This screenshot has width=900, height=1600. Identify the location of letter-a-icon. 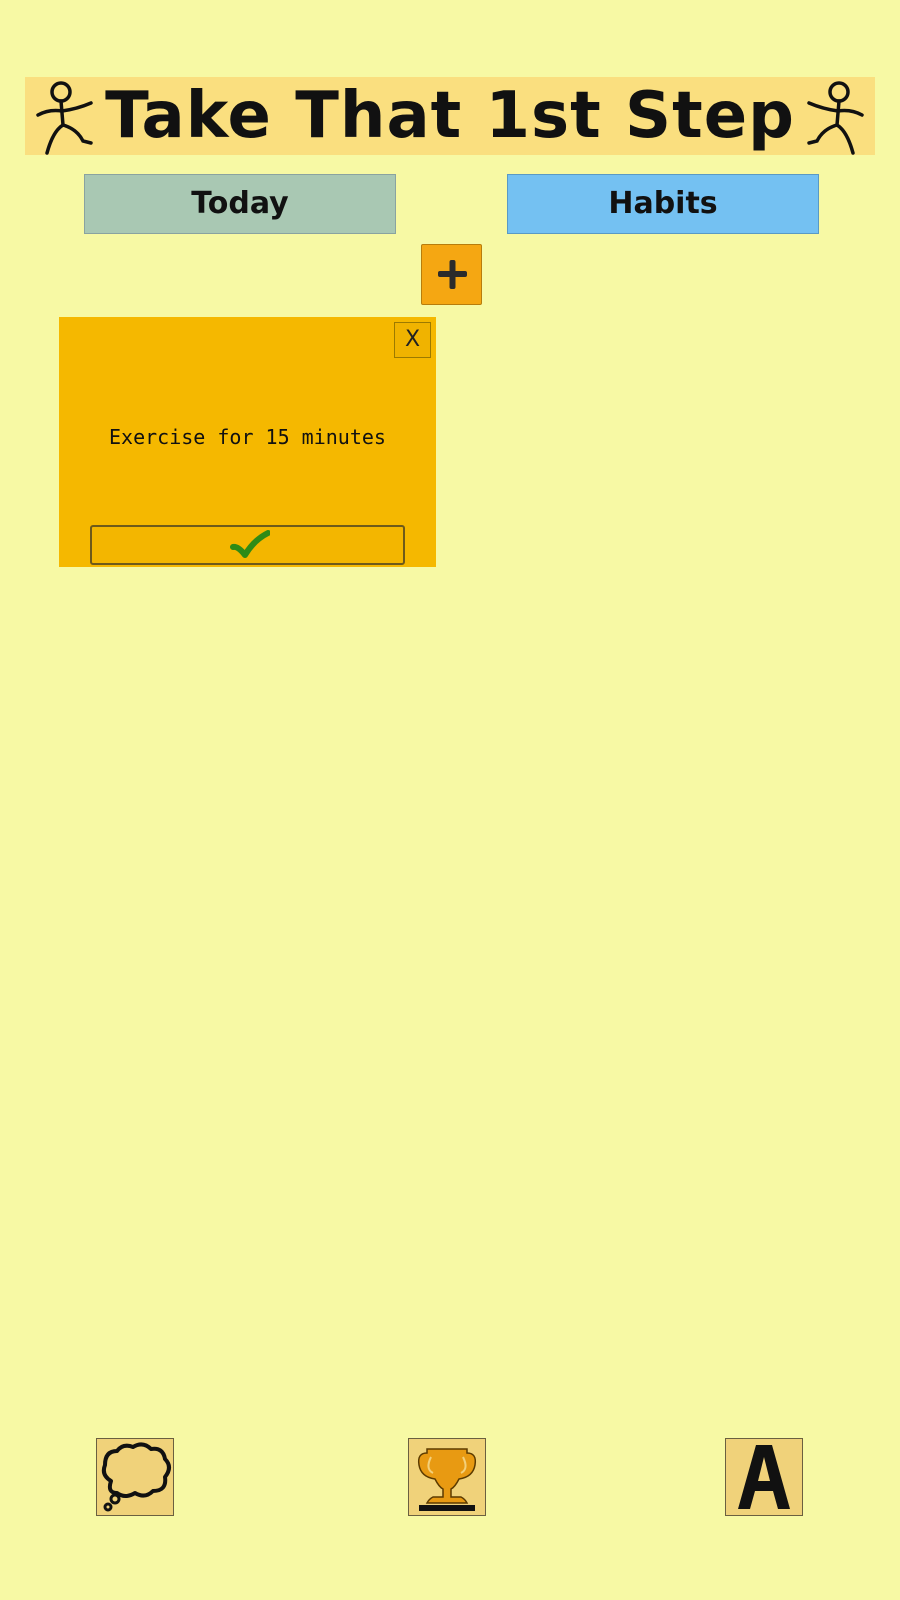
(764, 1477).